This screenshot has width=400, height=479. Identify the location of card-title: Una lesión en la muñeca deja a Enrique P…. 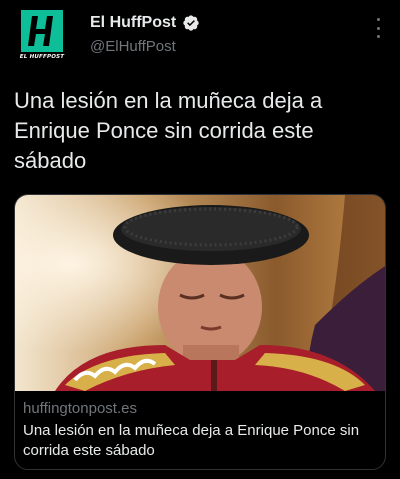
(201, 441).